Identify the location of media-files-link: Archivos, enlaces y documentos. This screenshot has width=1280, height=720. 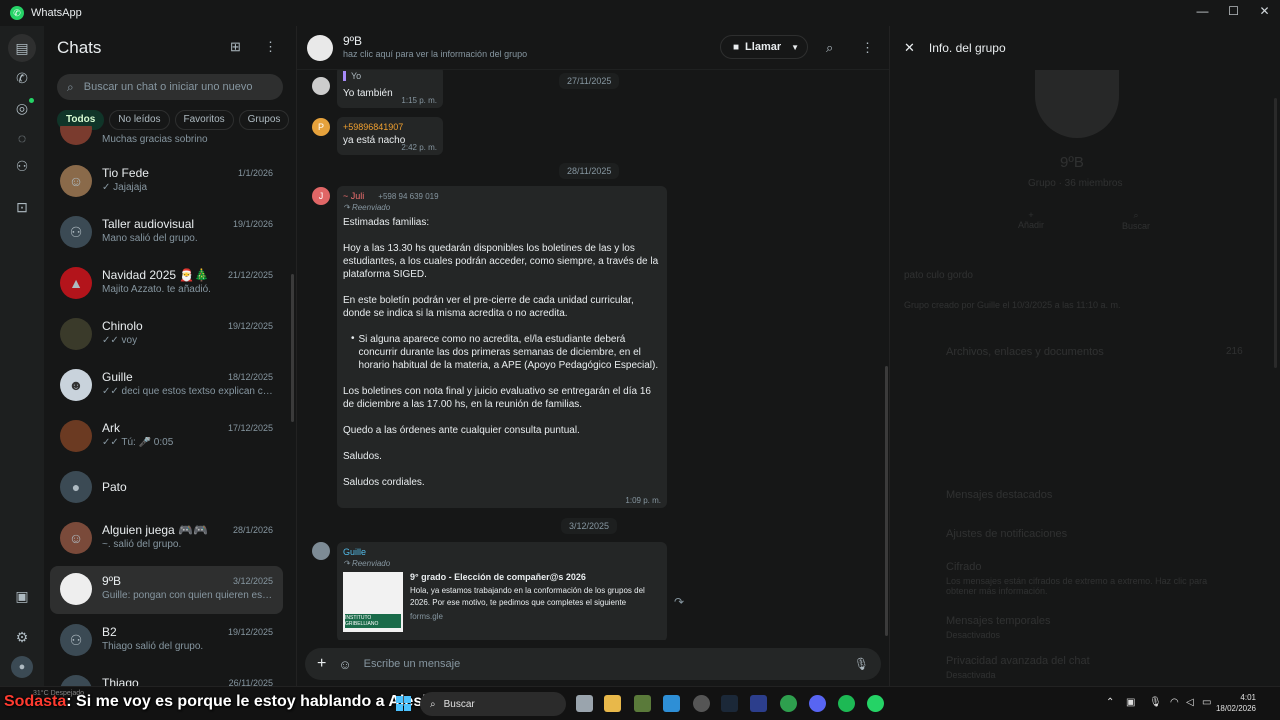
(1025, 352).